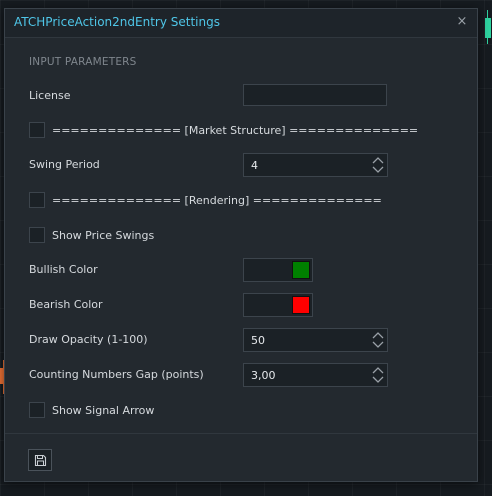 This screenshot has width=492, height=496. Describe the element at coordinates (88, 339) in the screenshot. I see `draw-opacity-label: Draw Opacity (1-100)` at that location.